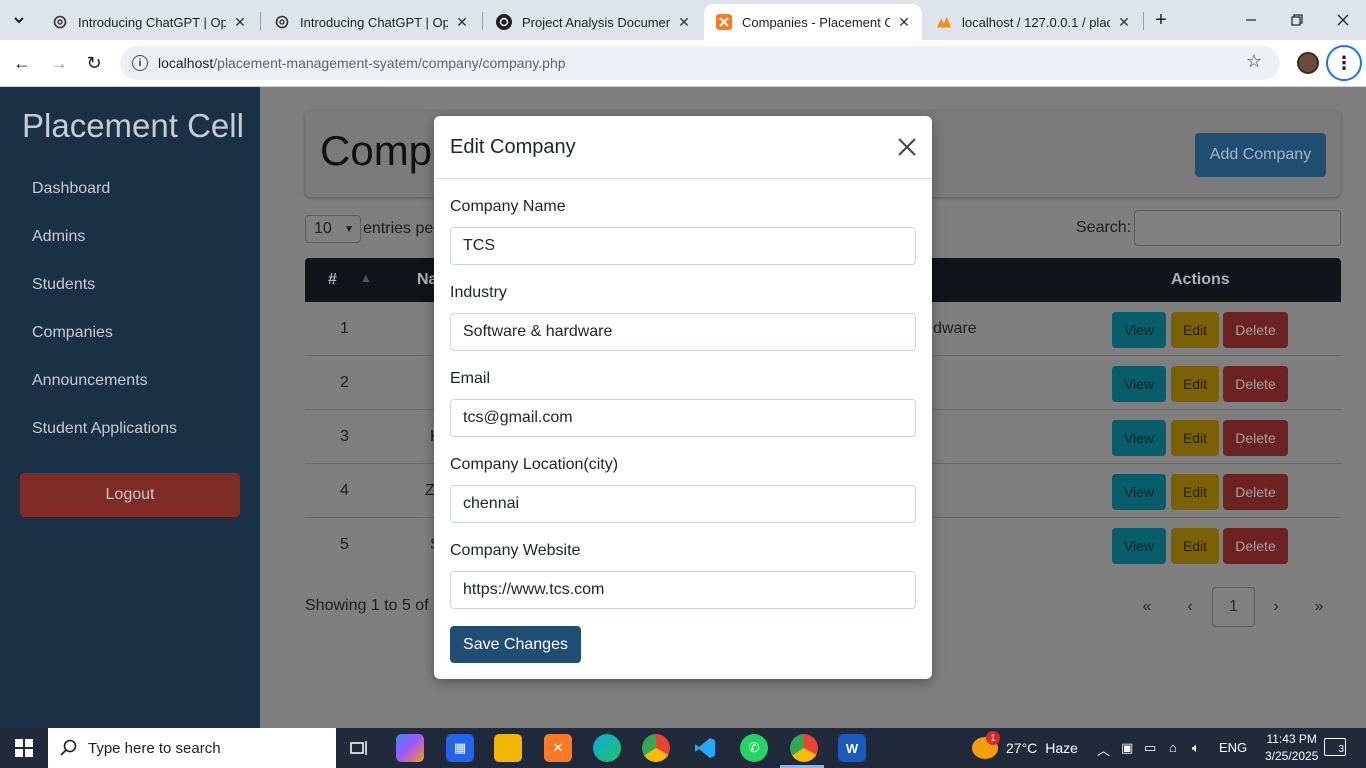 This screenshot has width=1366, height=768. Describe the element at coordinates (683, 332) in the screenshot. I see `industry-input` at that location.